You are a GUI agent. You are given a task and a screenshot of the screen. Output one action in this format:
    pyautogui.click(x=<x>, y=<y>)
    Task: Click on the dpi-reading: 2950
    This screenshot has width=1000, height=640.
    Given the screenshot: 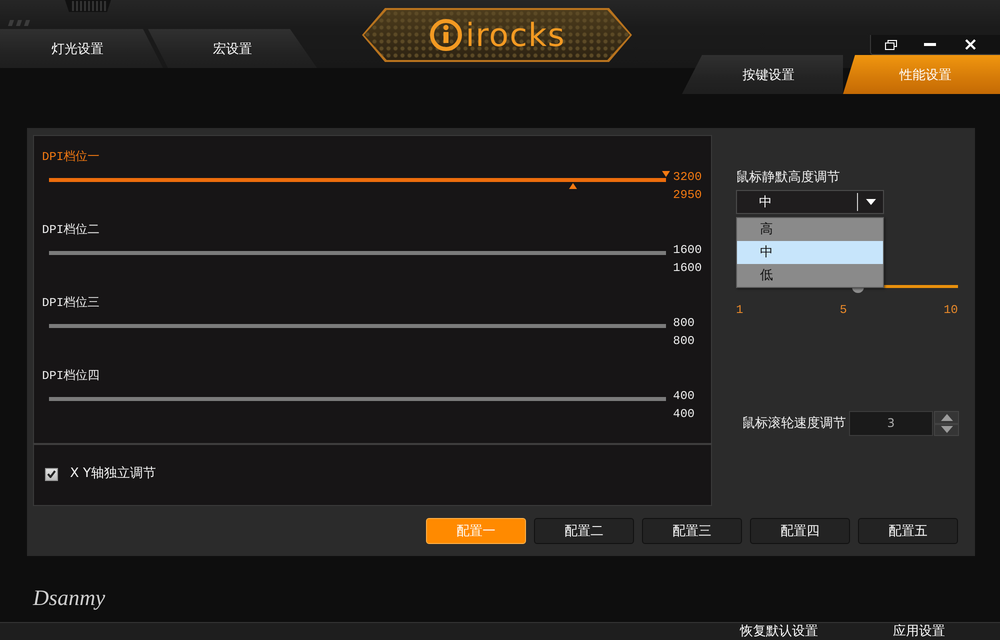 What is the action you would take?
    pyautogui.click(x=687, y=195)
    